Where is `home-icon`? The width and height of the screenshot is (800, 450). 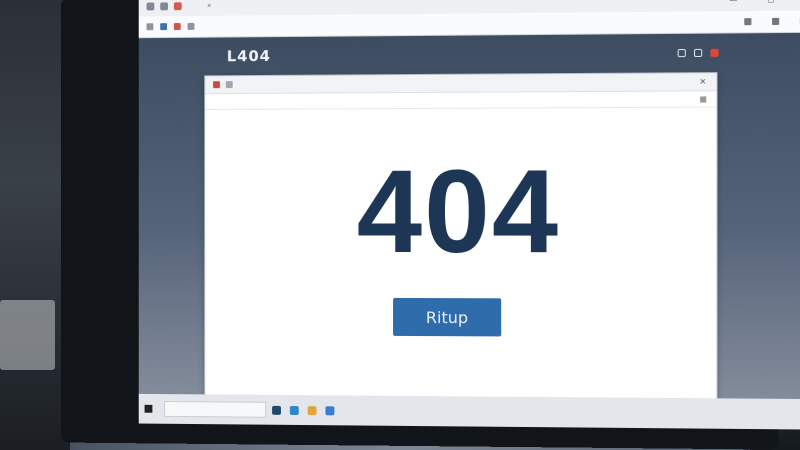
home-icon is located at coordinates (150, 26).